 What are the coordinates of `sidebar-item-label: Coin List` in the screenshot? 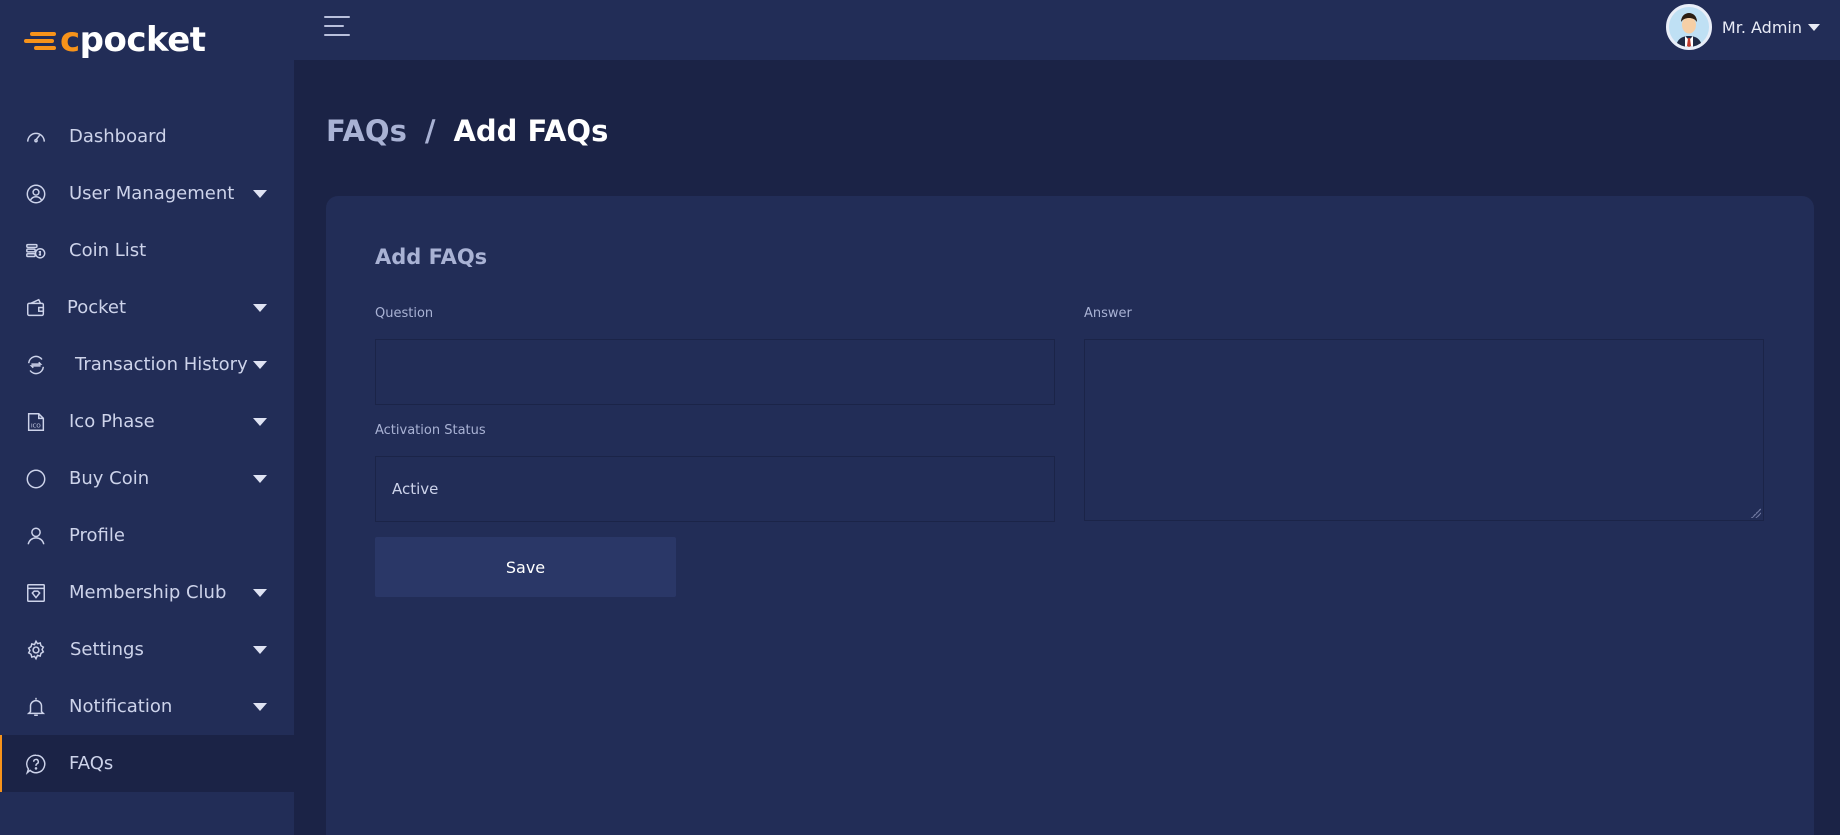 It's located at (108, 250).